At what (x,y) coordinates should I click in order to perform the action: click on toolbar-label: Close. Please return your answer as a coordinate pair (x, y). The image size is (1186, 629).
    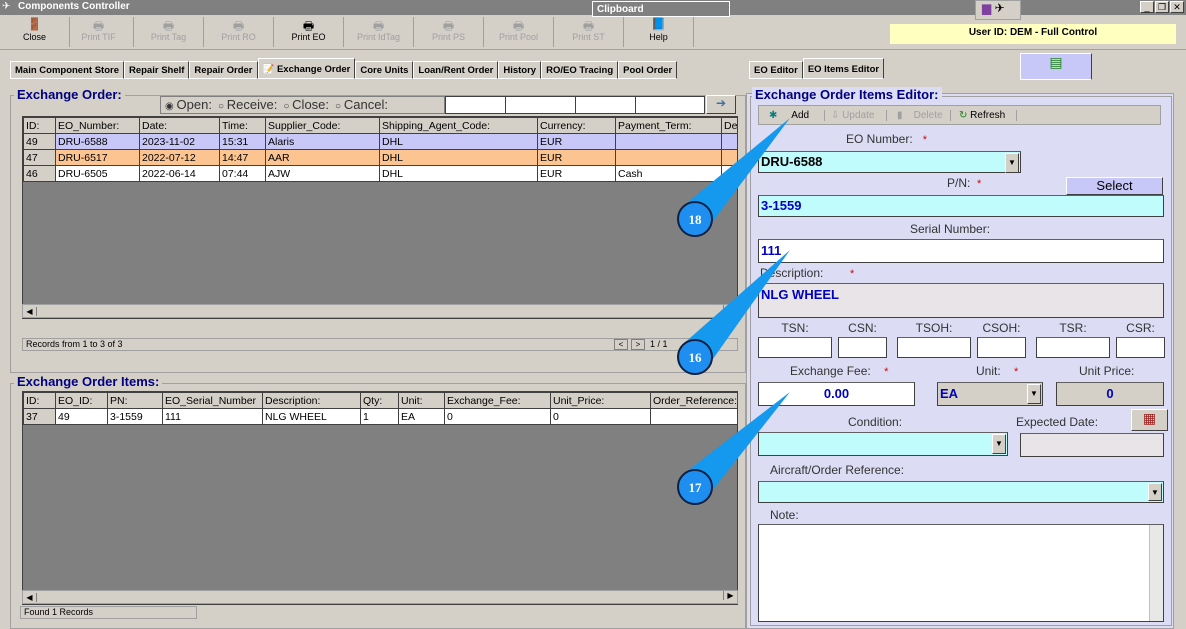
    Looking at the image, I should click on (34, 37).